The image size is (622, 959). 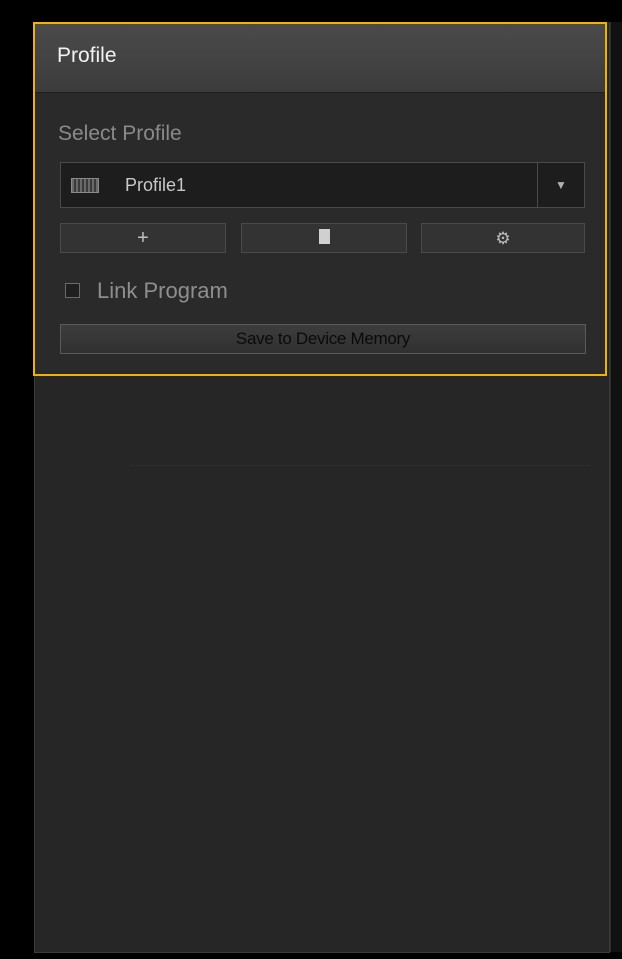 I want to click on profile-title: Profile, so click(x=87, y=55).